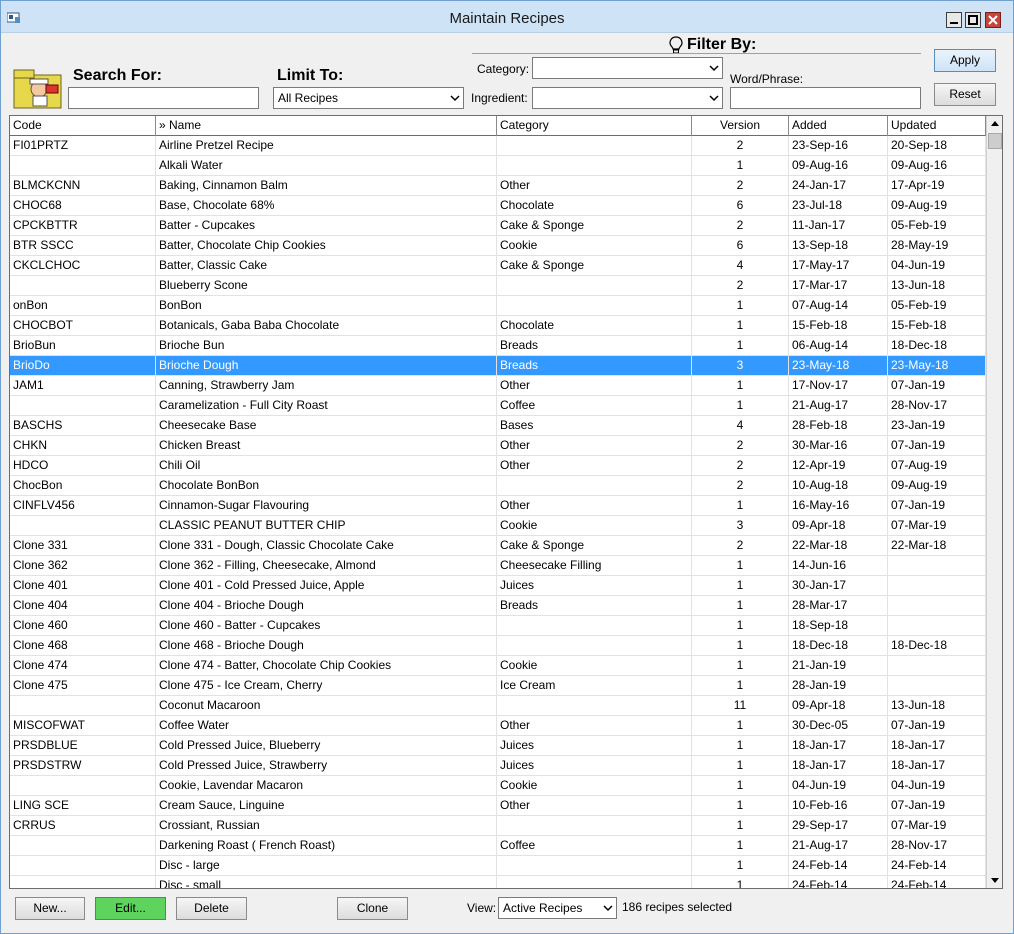  What do you see at coordinates (498, 166) in the screenshot?
I see `table-row: Alkali Water 1 09-Aug-16 09-Aug-16` at bounding box center [498, 166].